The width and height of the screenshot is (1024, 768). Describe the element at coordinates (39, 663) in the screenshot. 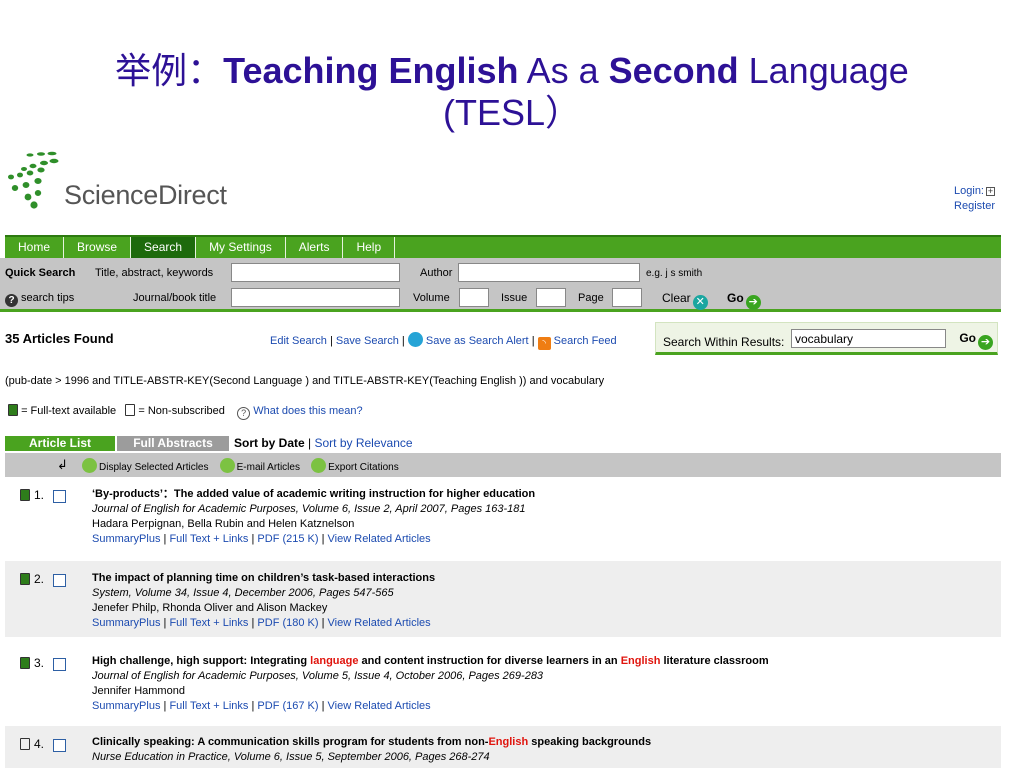

I see `article-number: 3.` at that location.